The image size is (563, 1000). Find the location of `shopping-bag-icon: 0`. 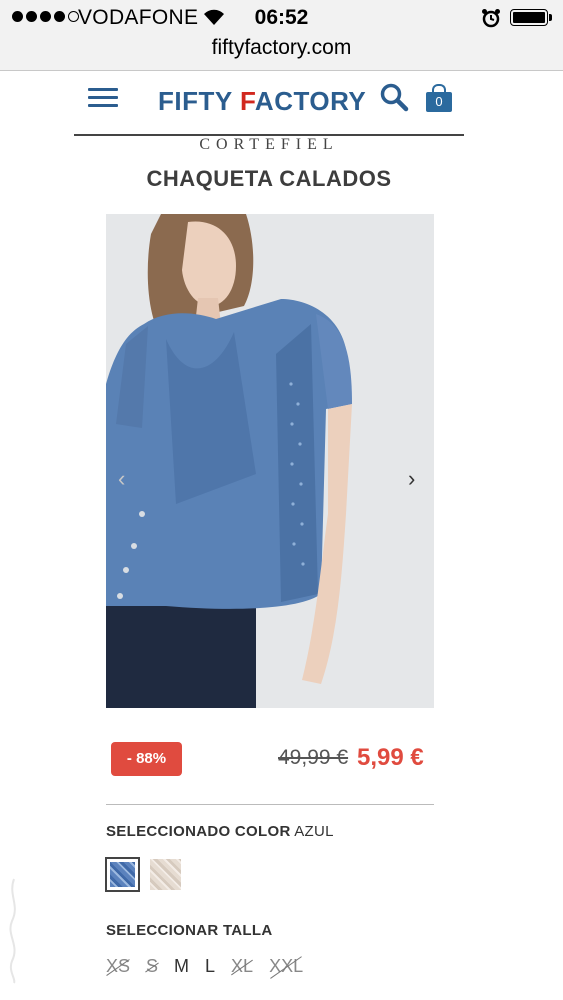

shopping-bag-icon: 0 is located at coordinates (439, 98).